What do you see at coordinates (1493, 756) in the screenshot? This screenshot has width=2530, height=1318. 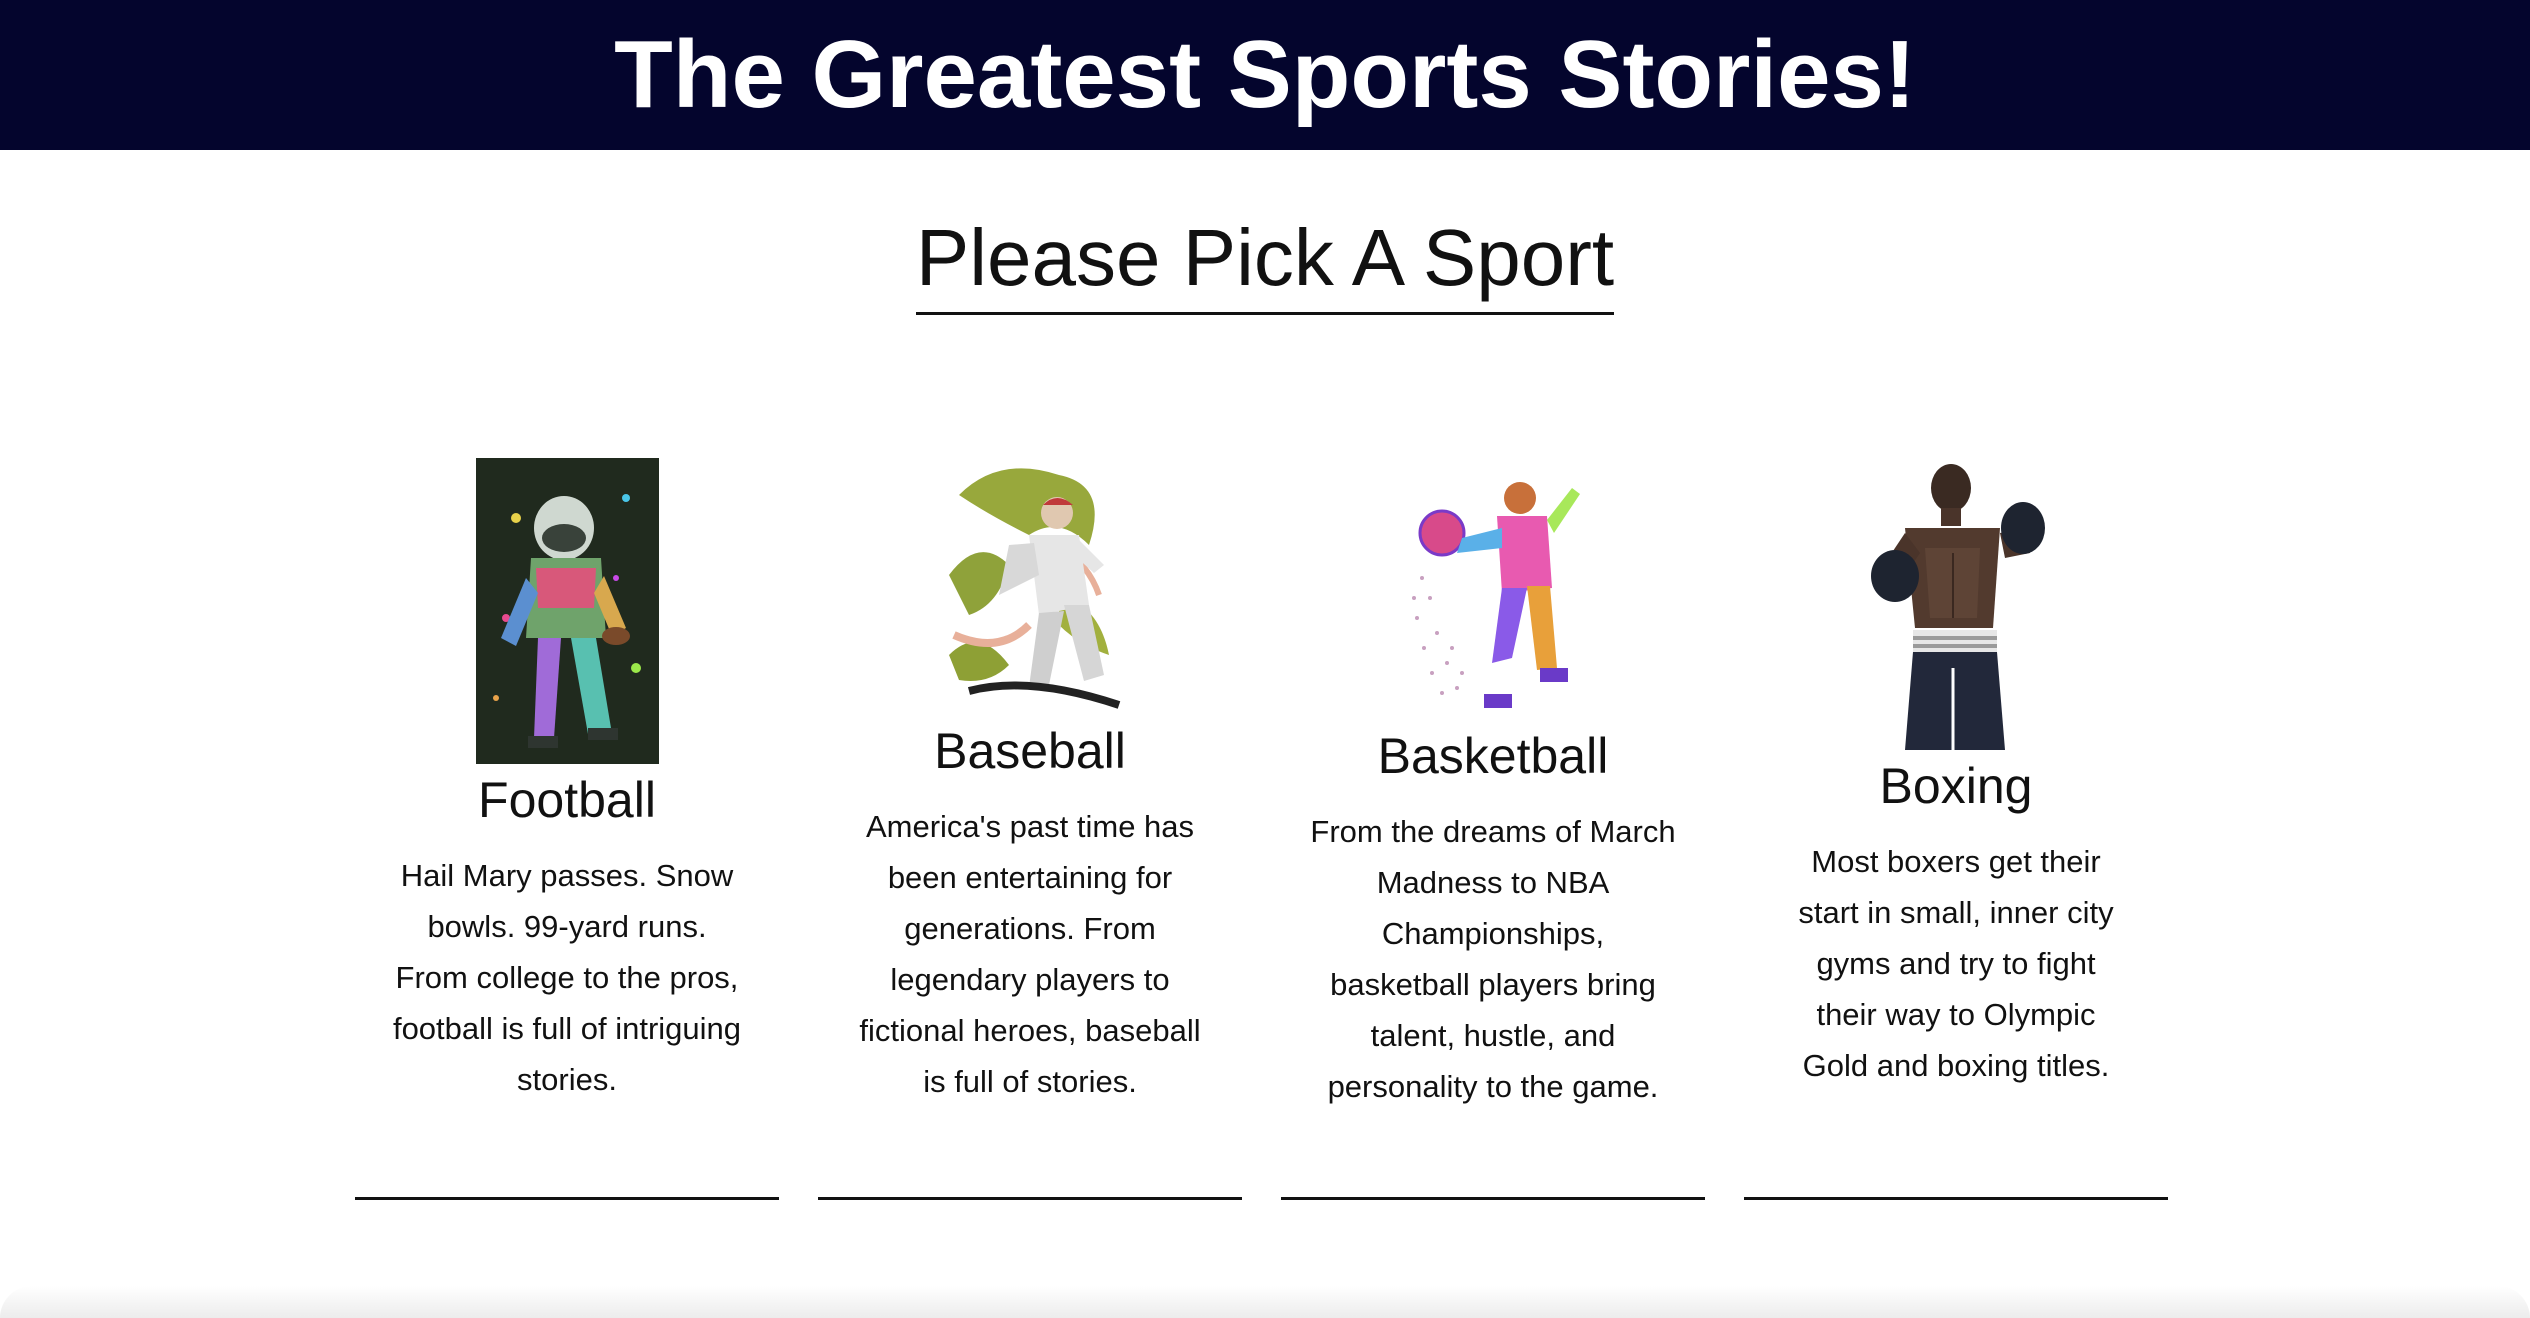 I see `sport-title-basketball: Basketball` at bounding box center [1493, 756].